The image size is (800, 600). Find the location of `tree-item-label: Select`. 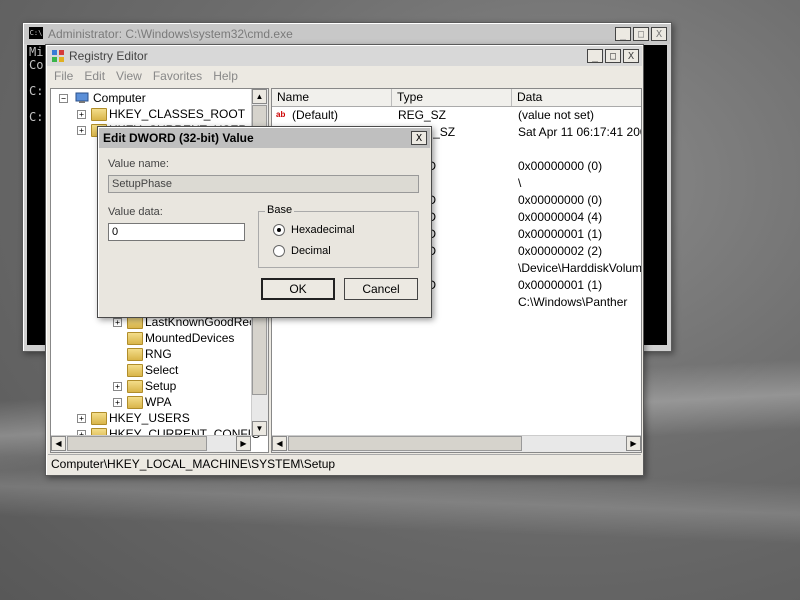

tree-item-label: Select is located at coordinates (162, 370).